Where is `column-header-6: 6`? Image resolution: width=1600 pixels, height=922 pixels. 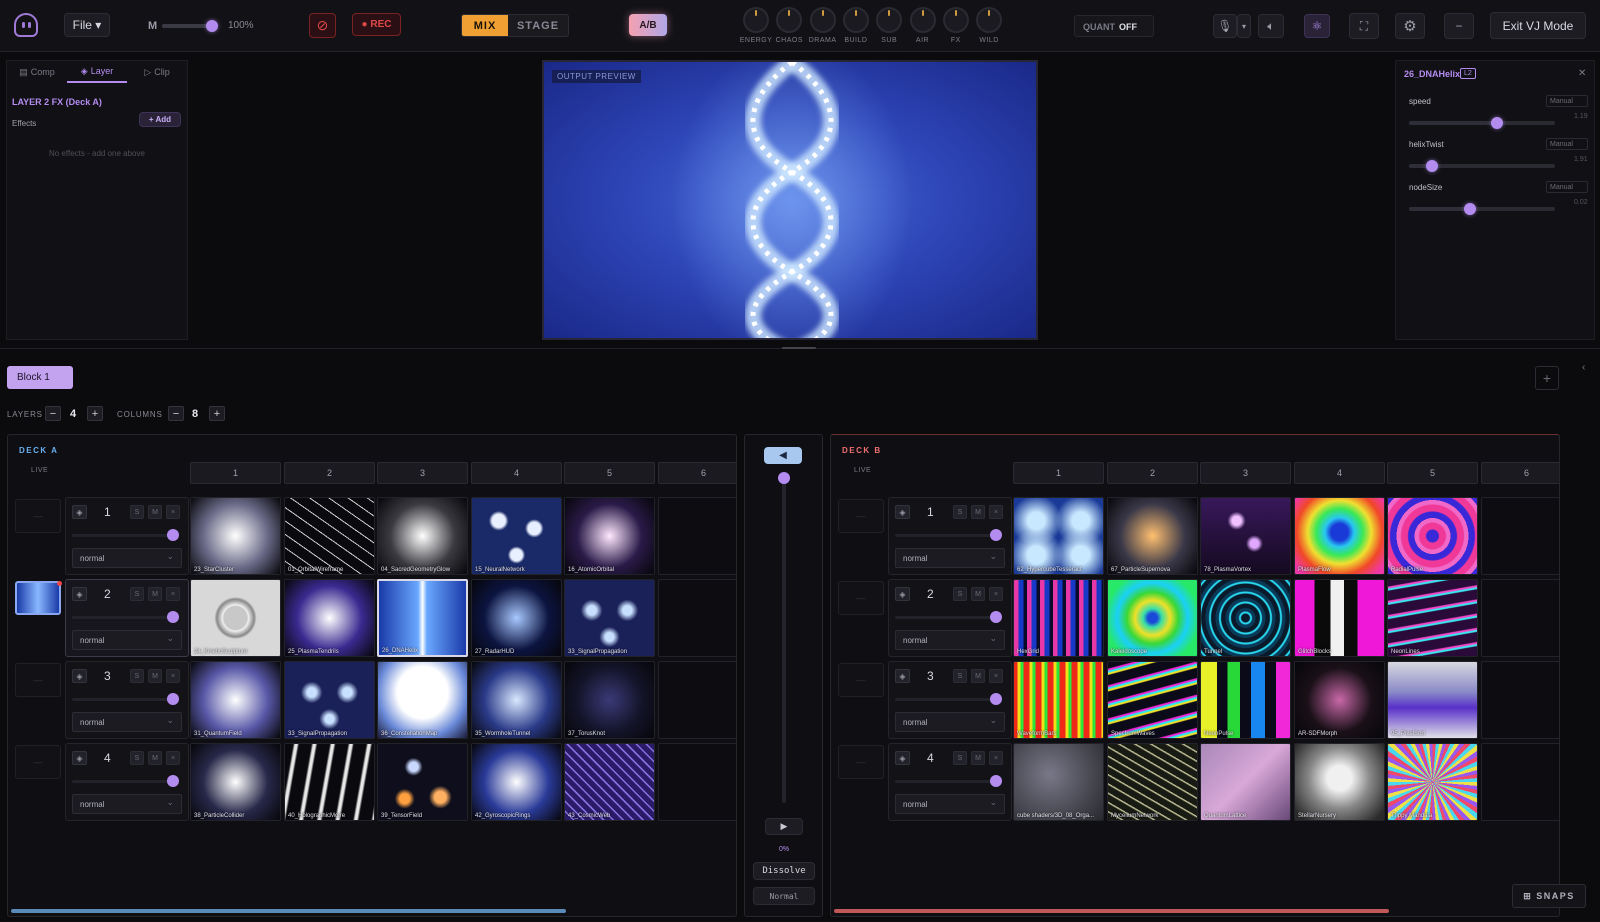 column-header-6: 6 is located at coordinates (697, 473).